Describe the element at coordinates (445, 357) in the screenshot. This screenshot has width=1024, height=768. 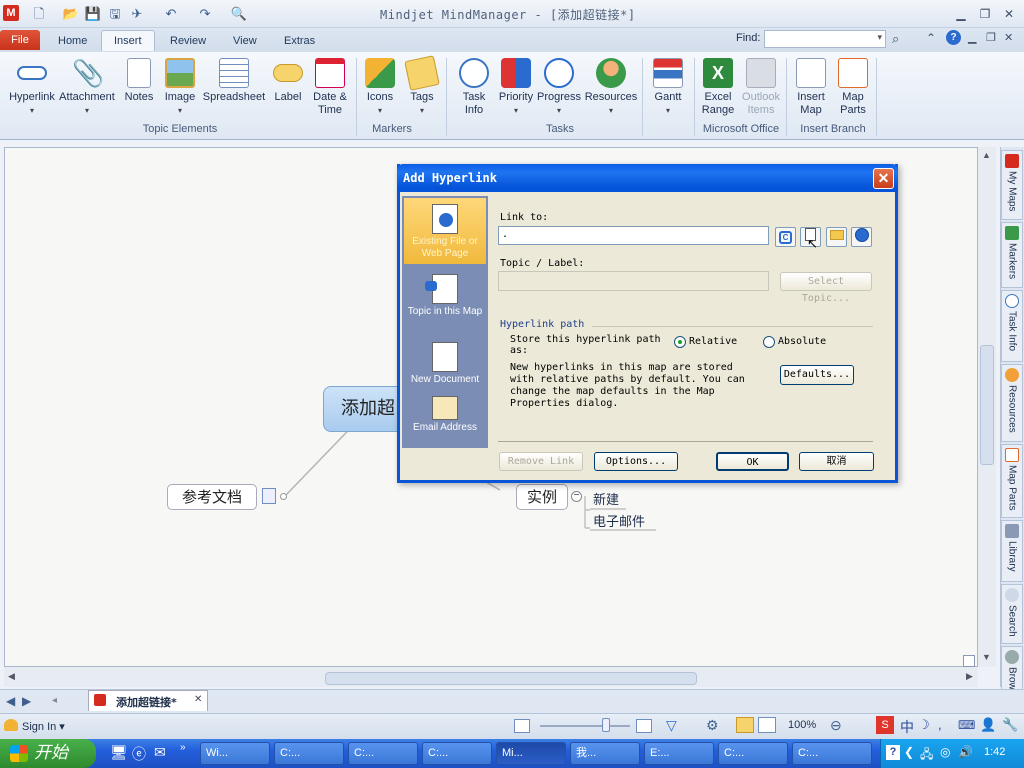
I see `new-document-icon` at that location.